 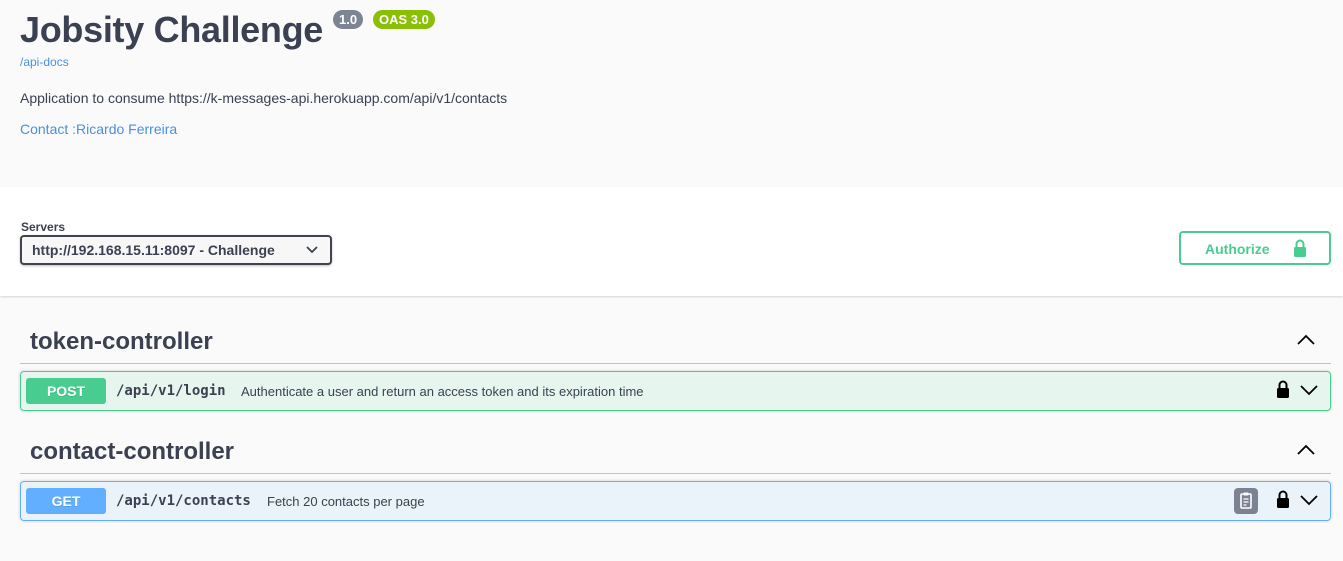 I want to click on authorize-label: Authorize, so click(x=1237, y=249).